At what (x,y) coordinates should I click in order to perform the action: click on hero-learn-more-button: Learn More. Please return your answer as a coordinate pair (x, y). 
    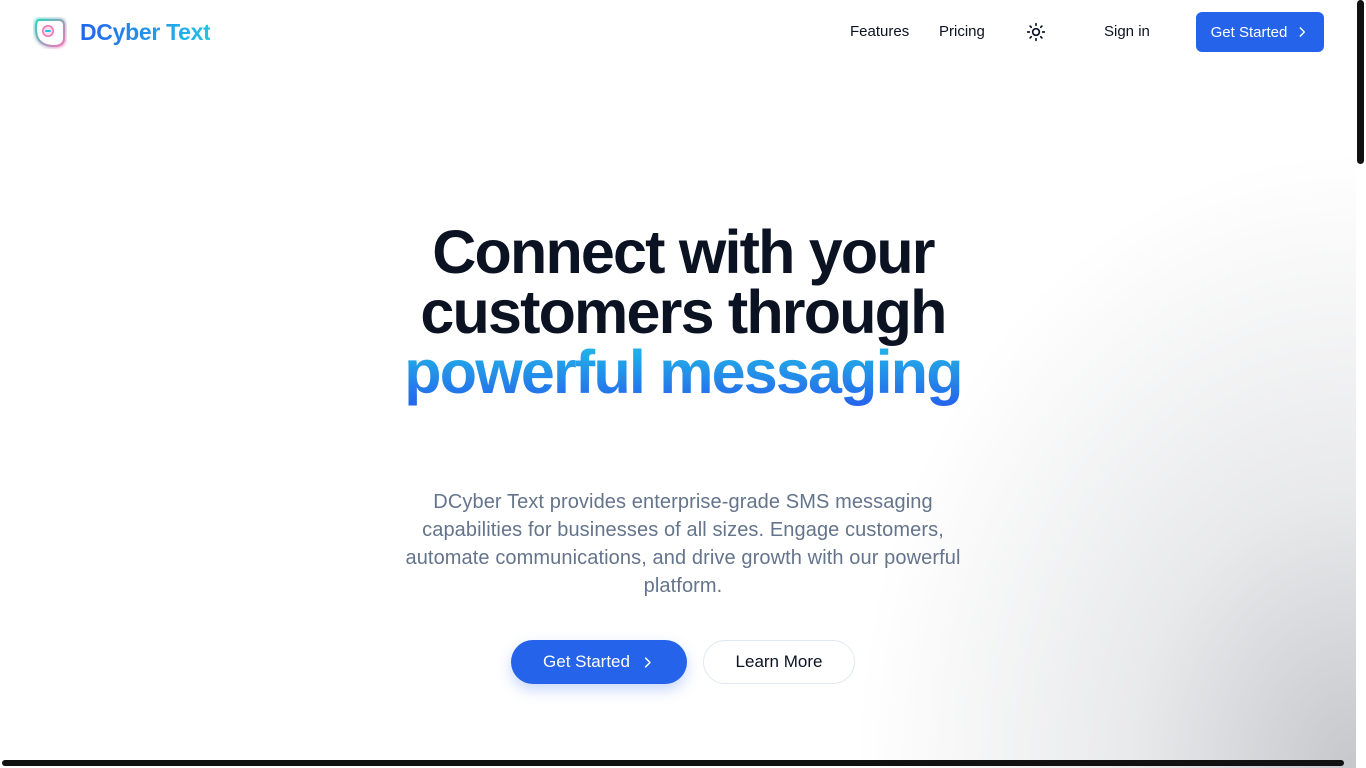
    Looking at the image, I should click on (779, 662).